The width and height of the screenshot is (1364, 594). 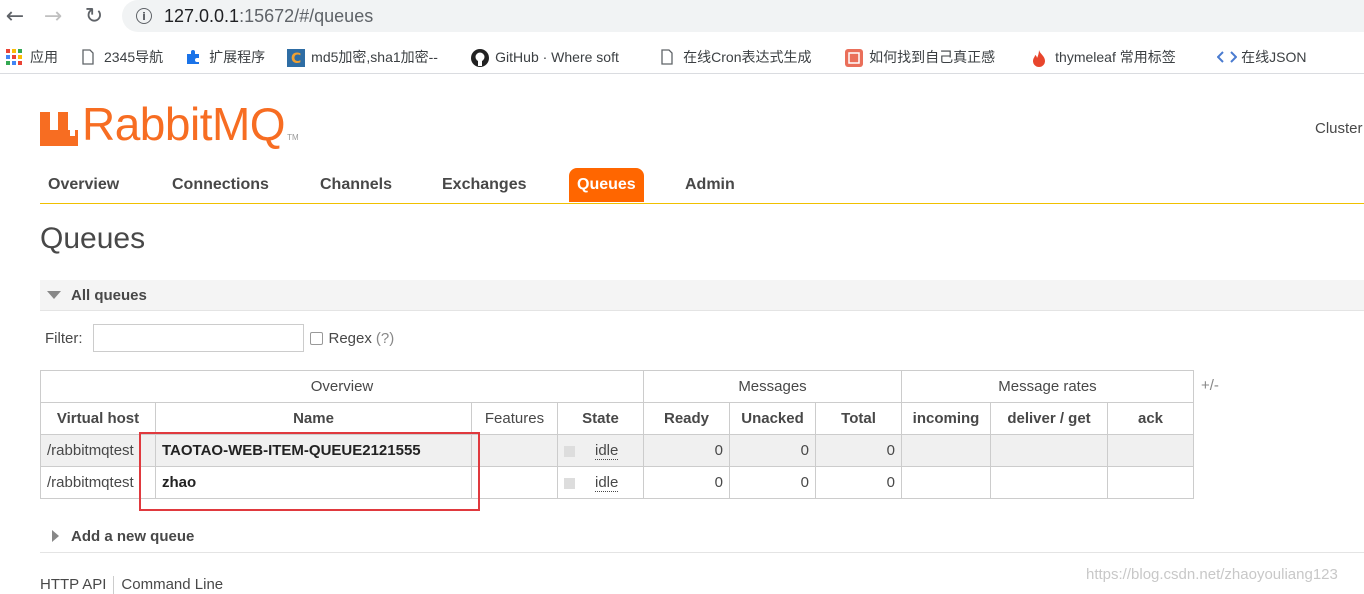 What do you see at coordinates (309, 471) in the screenshot?
I see `annotation-highlight-box` at bounding box center [309, 471].